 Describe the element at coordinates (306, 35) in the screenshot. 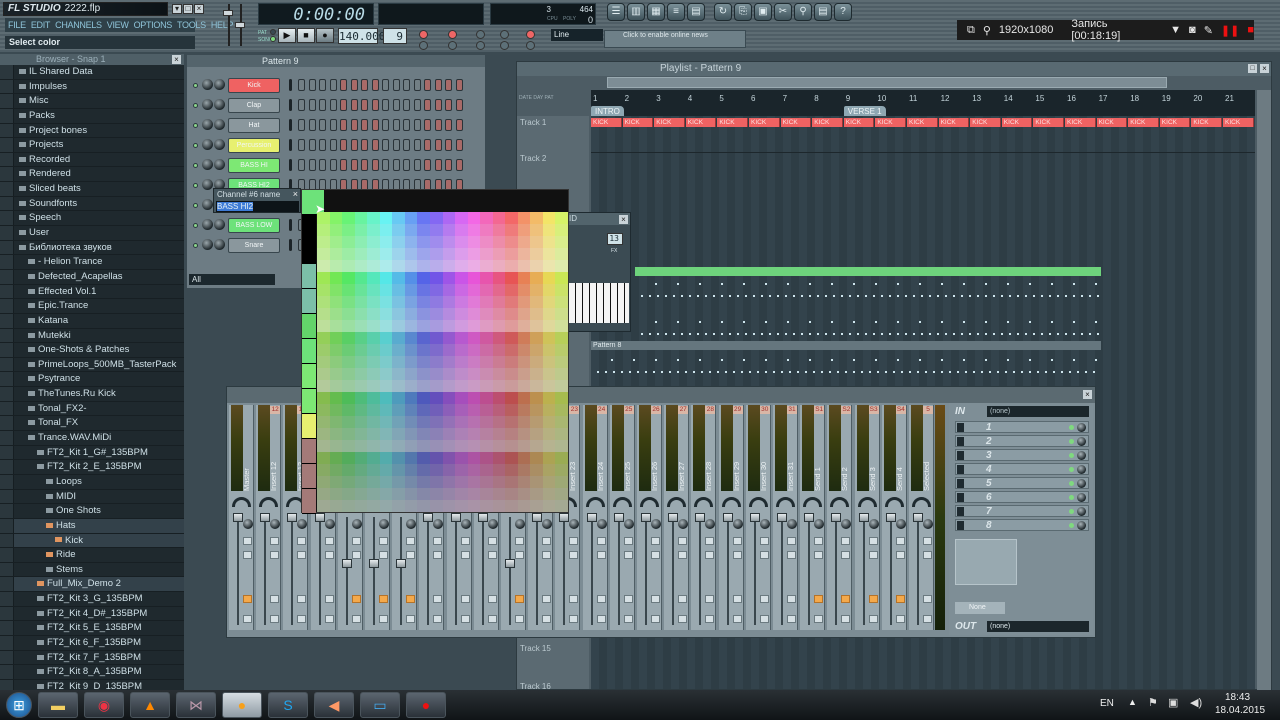

I see `stop-button: ■` at that location.